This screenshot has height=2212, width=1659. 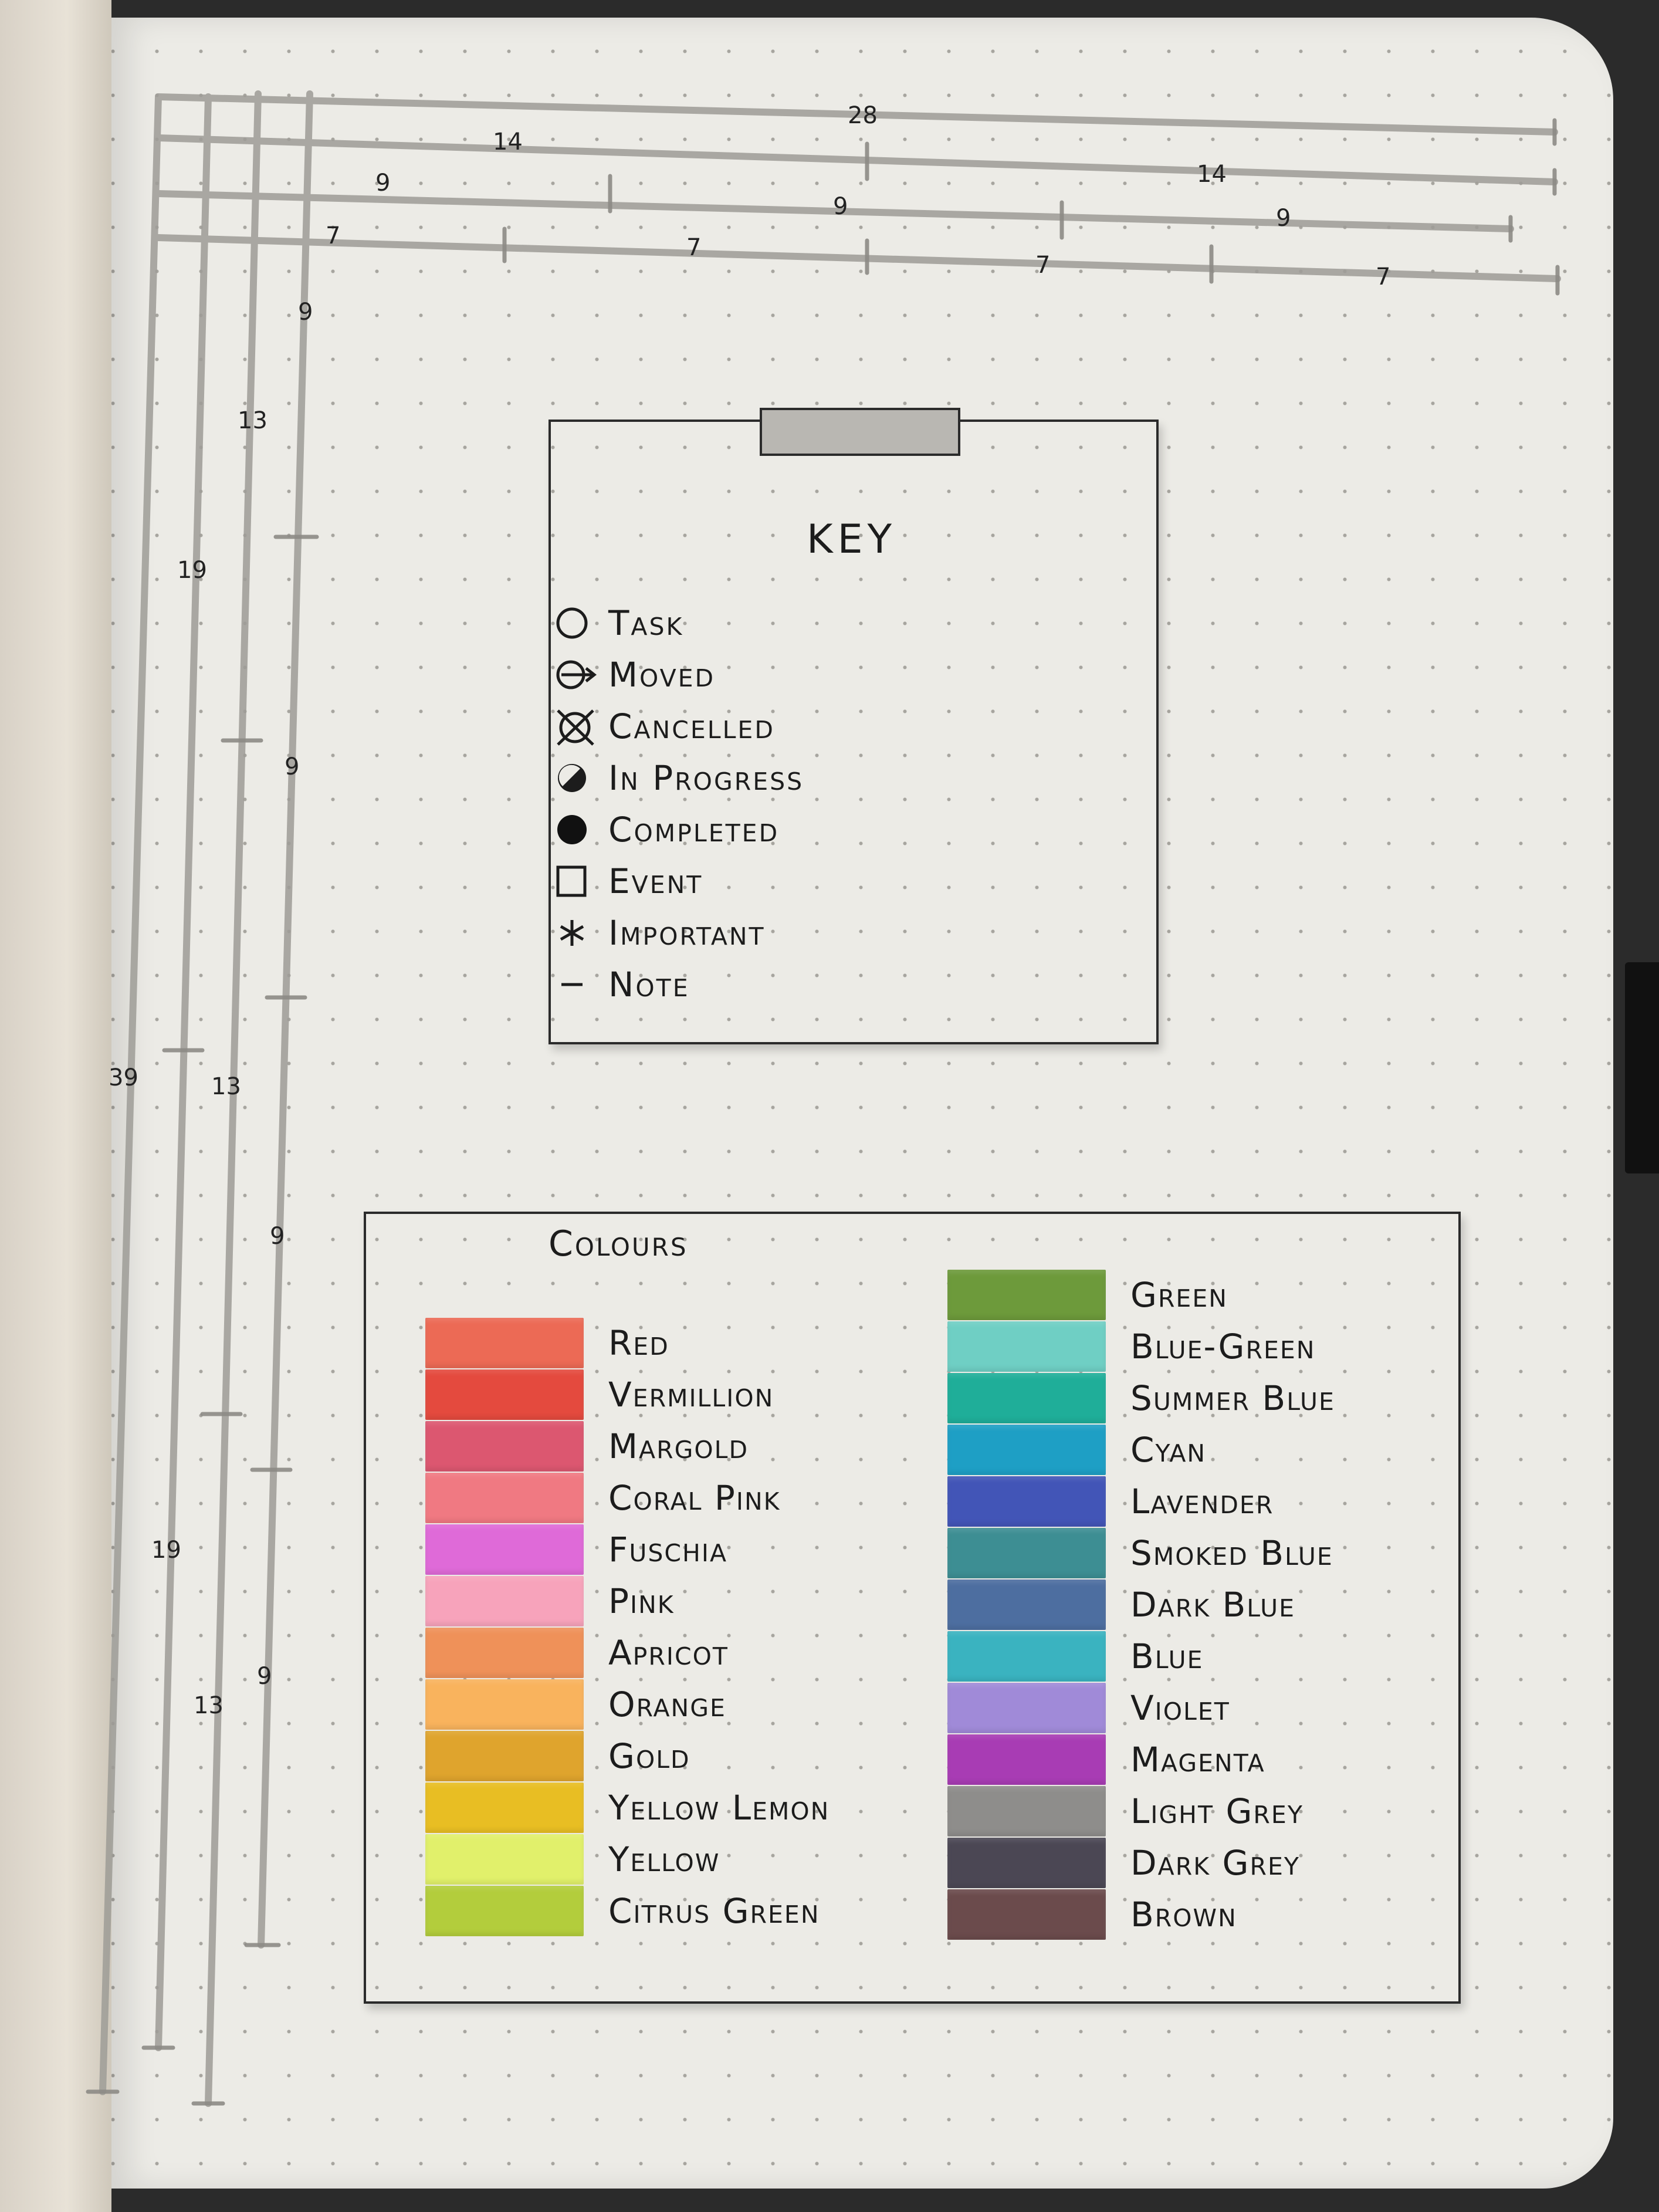 I want to click on num-7-a: 7, so click(x=333, y=235).